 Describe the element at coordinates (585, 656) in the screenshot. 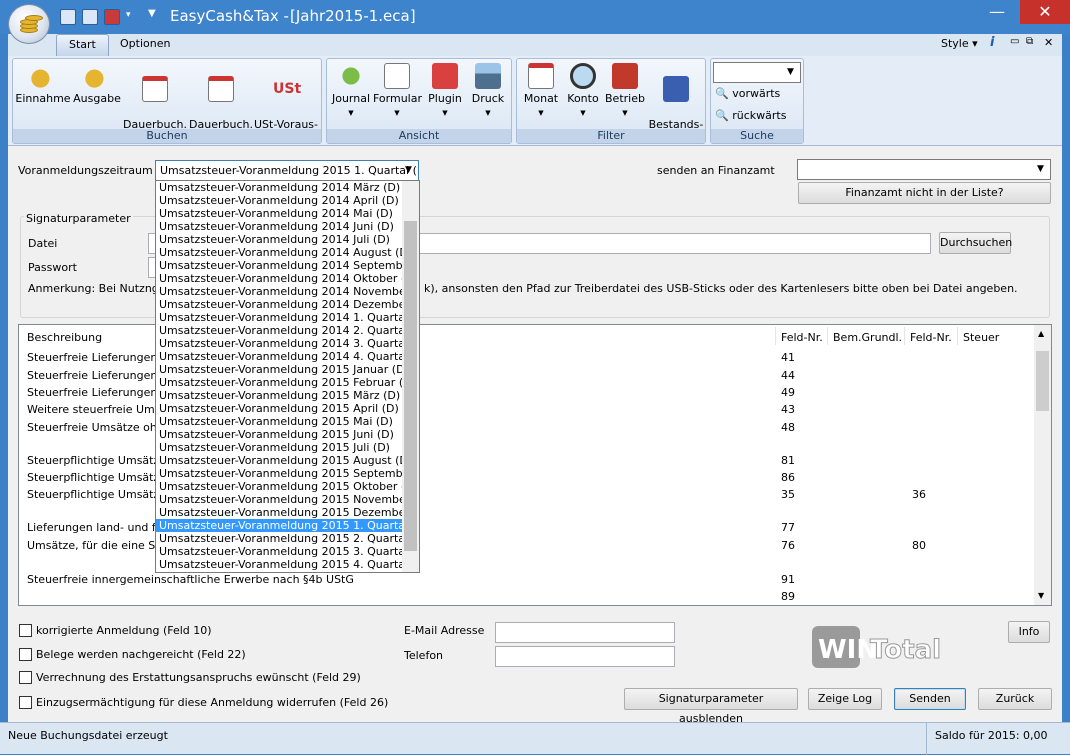

I see `phone-input` at that location.